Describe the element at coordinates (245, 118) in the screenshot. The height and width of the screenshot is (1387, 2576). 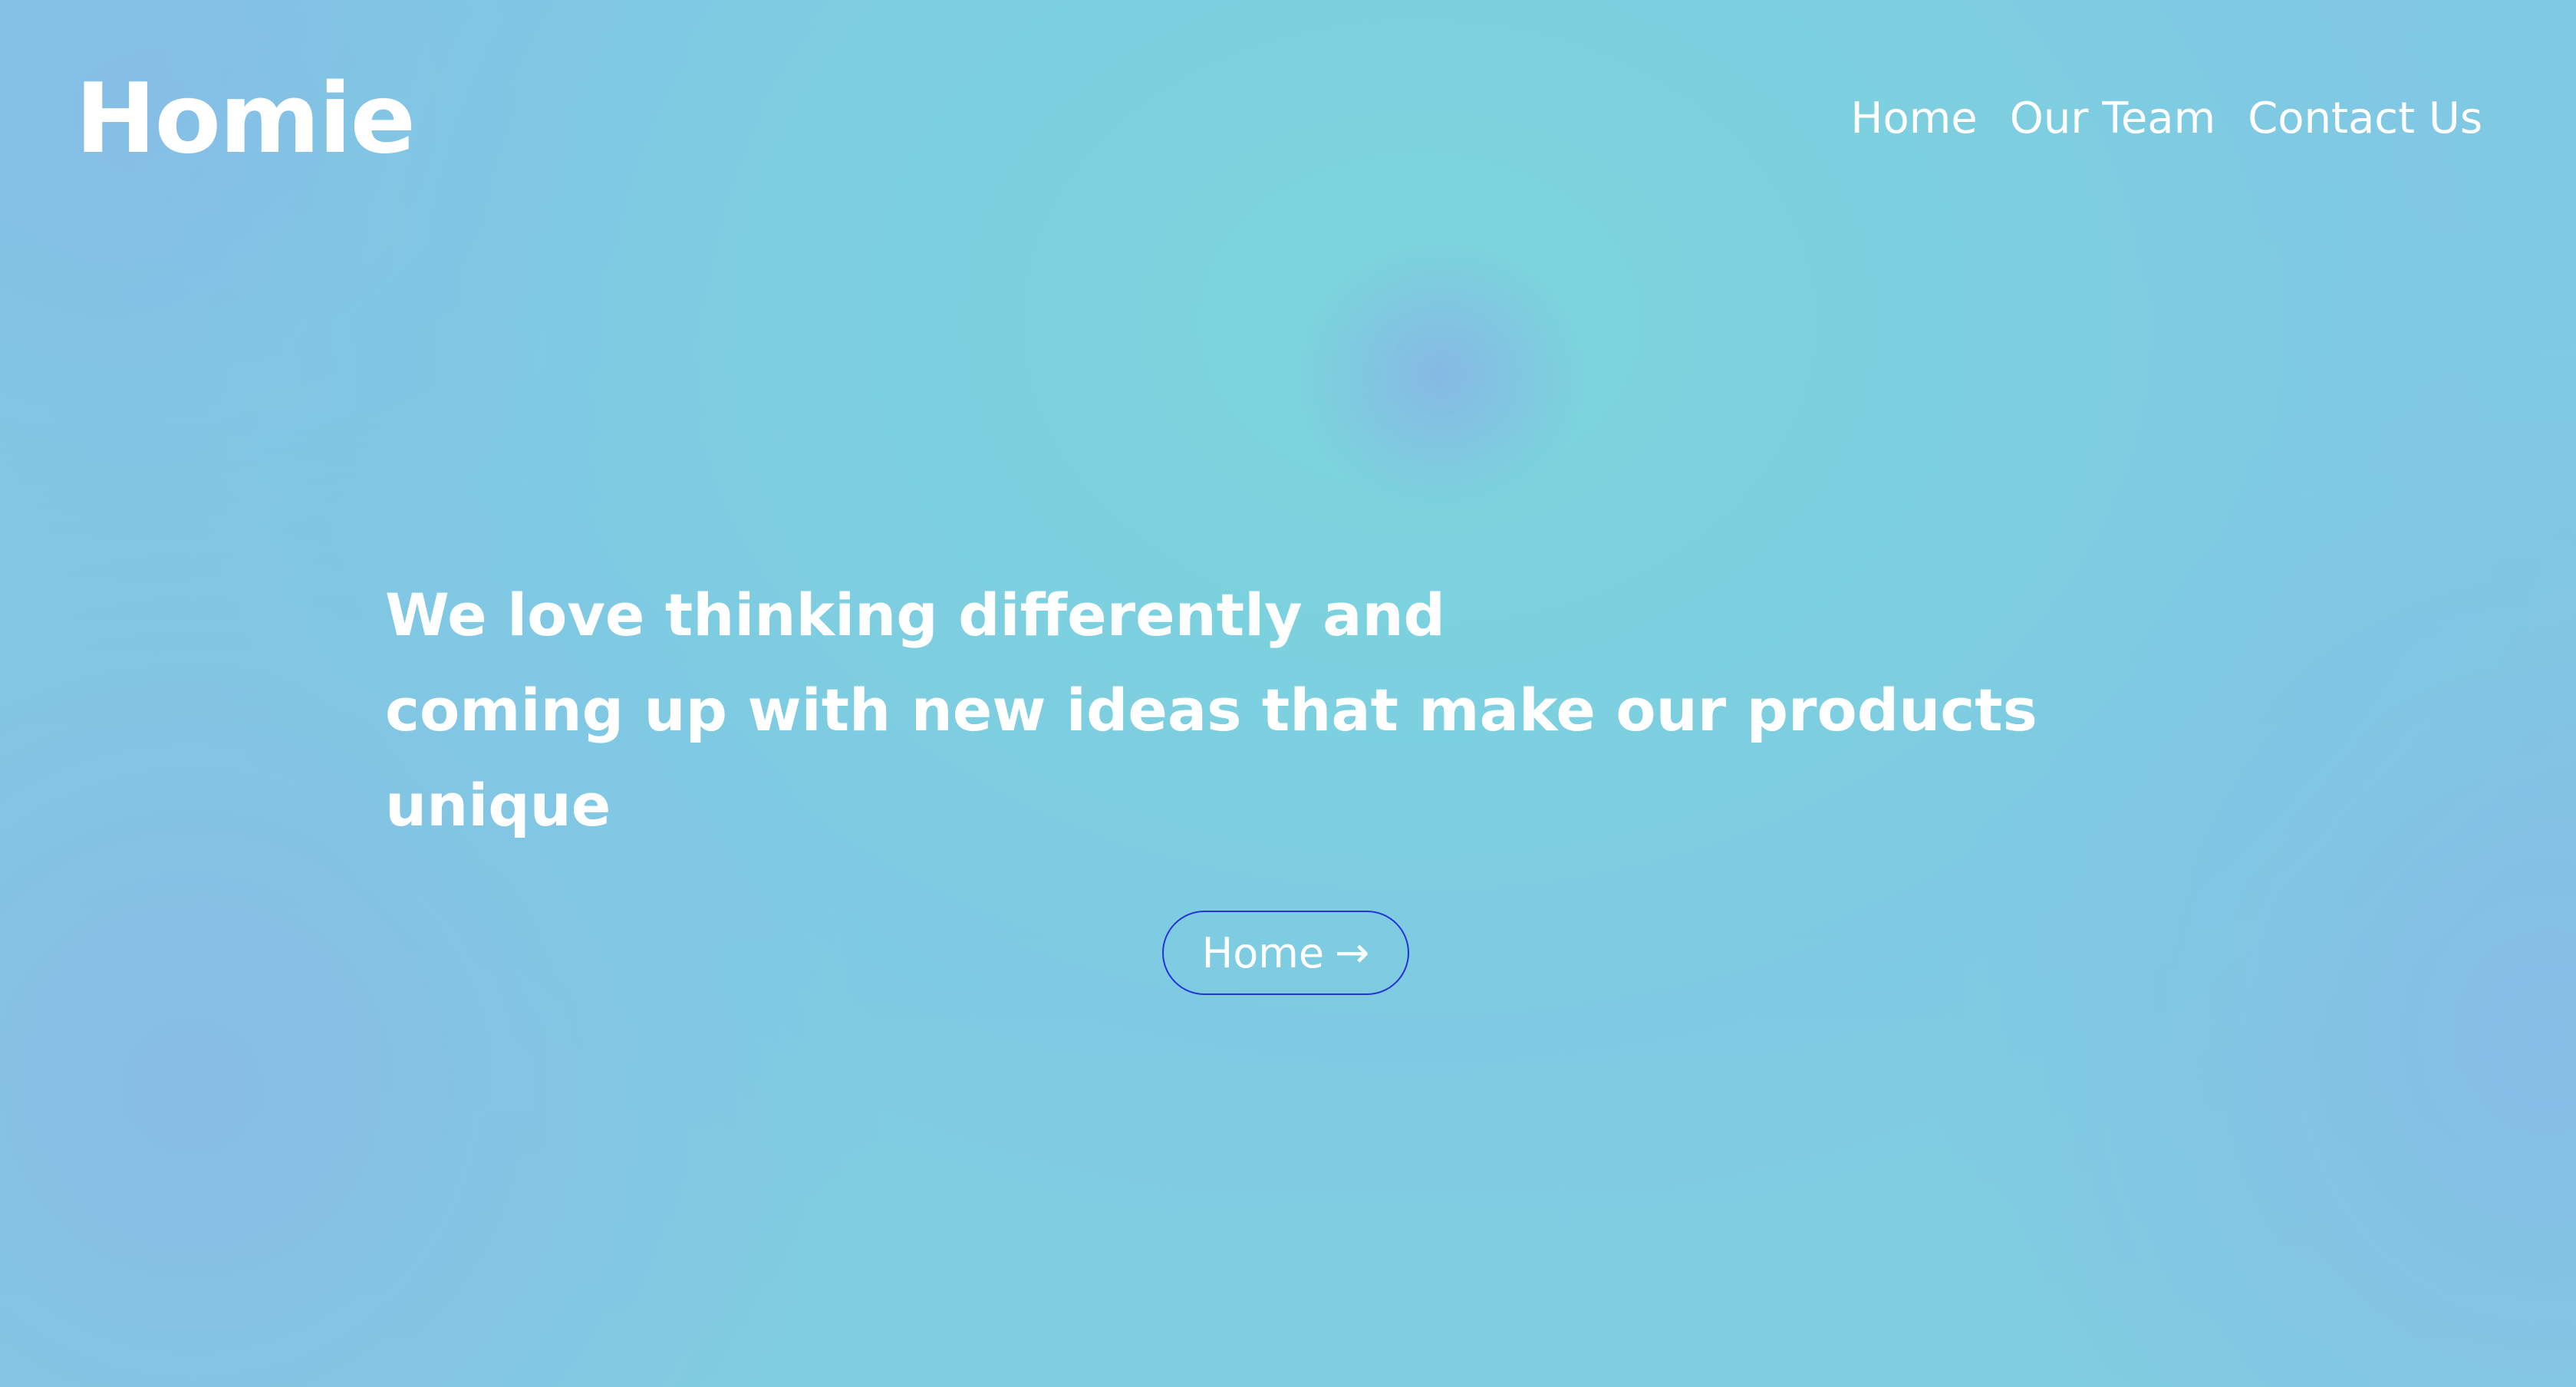
I see `brand-logo: Homie` at that location.